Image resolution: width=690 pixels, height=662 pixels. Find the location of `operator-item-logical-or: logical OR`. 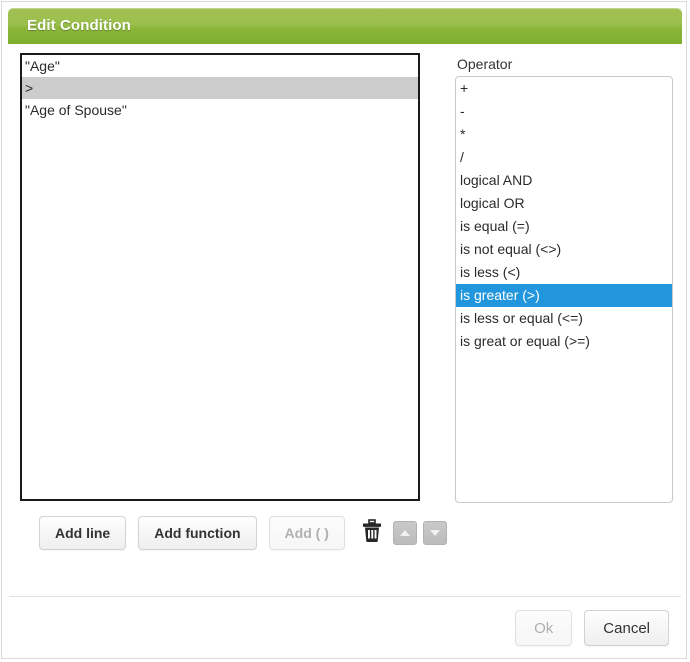

operator-item-logical-or: logical OR is located at coordinates (564, 203).